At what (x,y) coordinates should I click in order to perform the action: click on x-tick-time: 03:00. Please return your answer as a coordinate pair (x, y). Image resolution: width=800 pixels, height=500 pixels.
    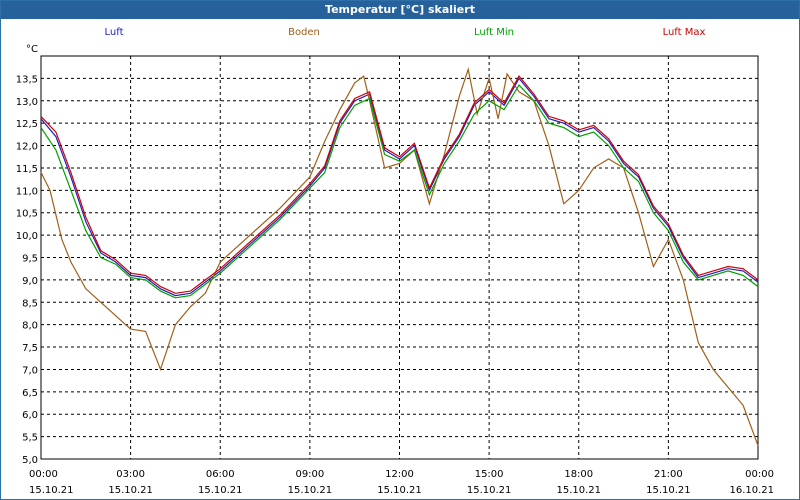
    Looking at the image, I should click on (130, 474).